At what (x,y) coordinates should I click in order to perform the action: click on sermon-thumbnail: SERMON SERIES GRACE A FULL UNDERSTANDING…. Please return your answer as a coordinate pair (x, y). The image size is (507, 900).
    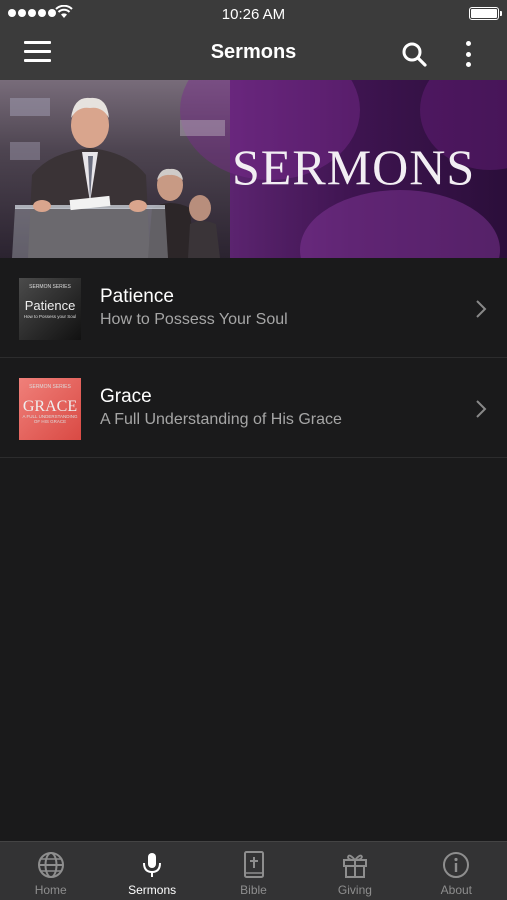
    Looking at the image, I should click on (50, 409).